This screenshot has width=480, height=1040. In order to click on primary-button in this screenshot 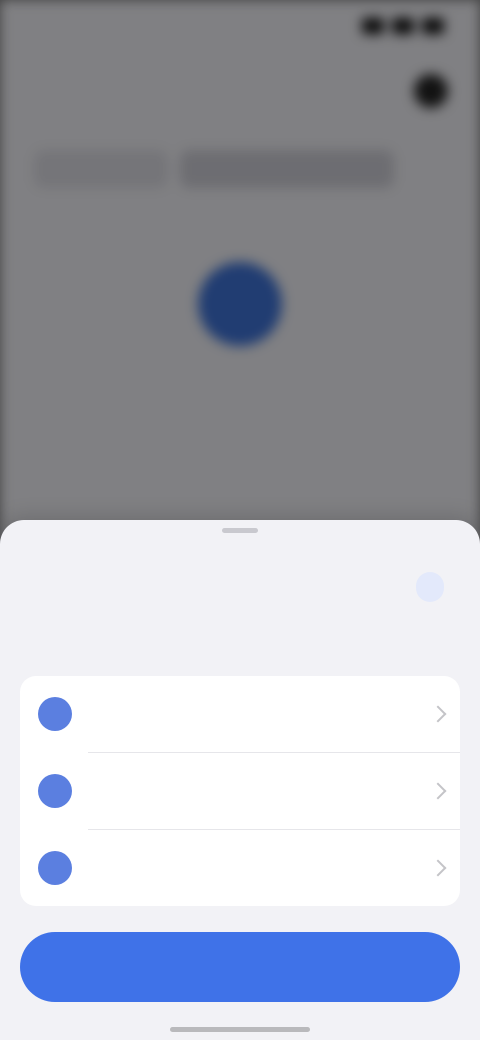, I will do `click(240, 967)`.